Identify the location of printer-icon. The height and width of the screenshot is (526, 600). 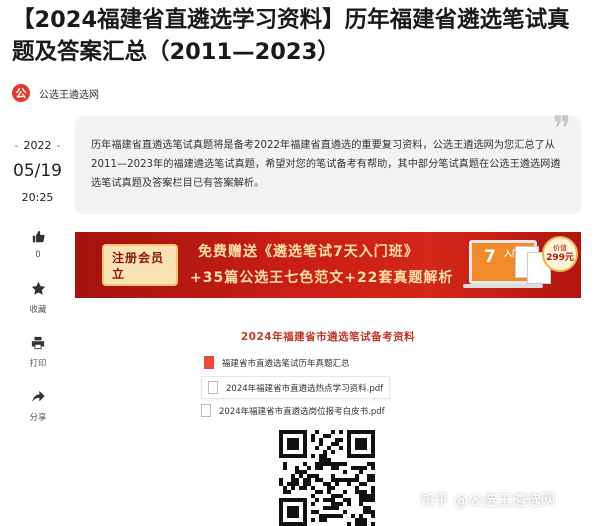
(38, 343).